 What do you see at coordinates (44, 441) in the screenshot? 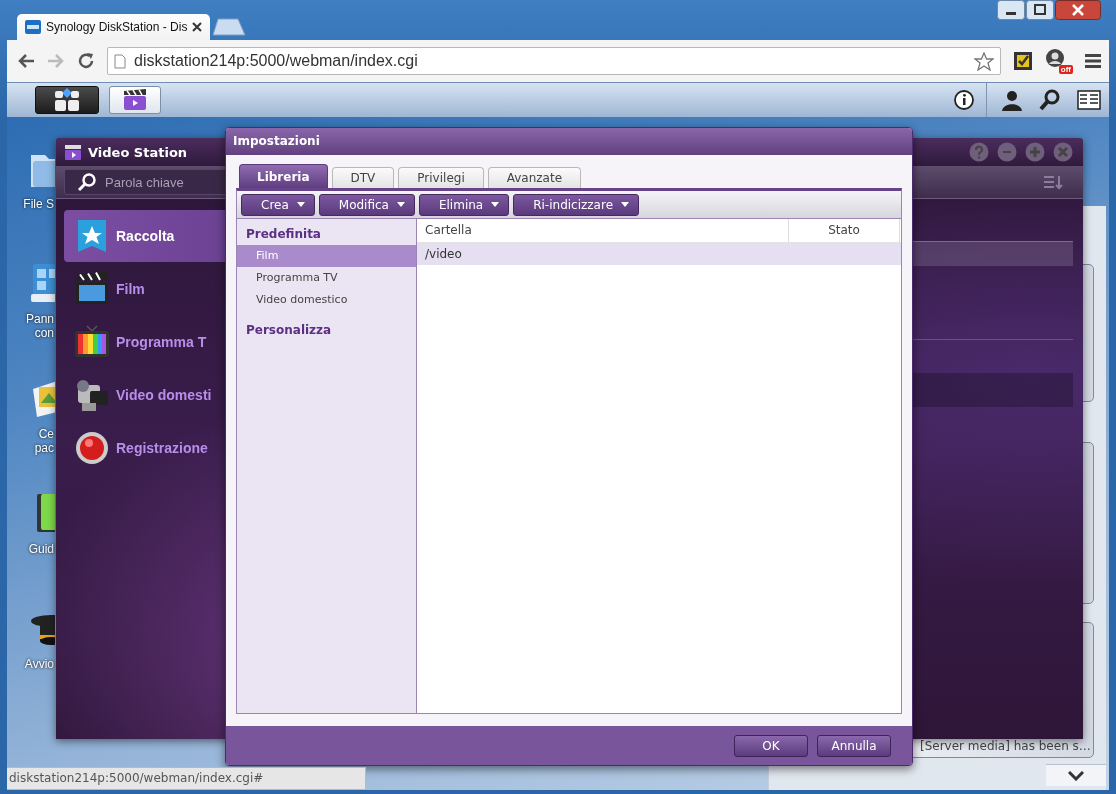
I see `icon-label: Ce pac` at bounding box center [44, 441].